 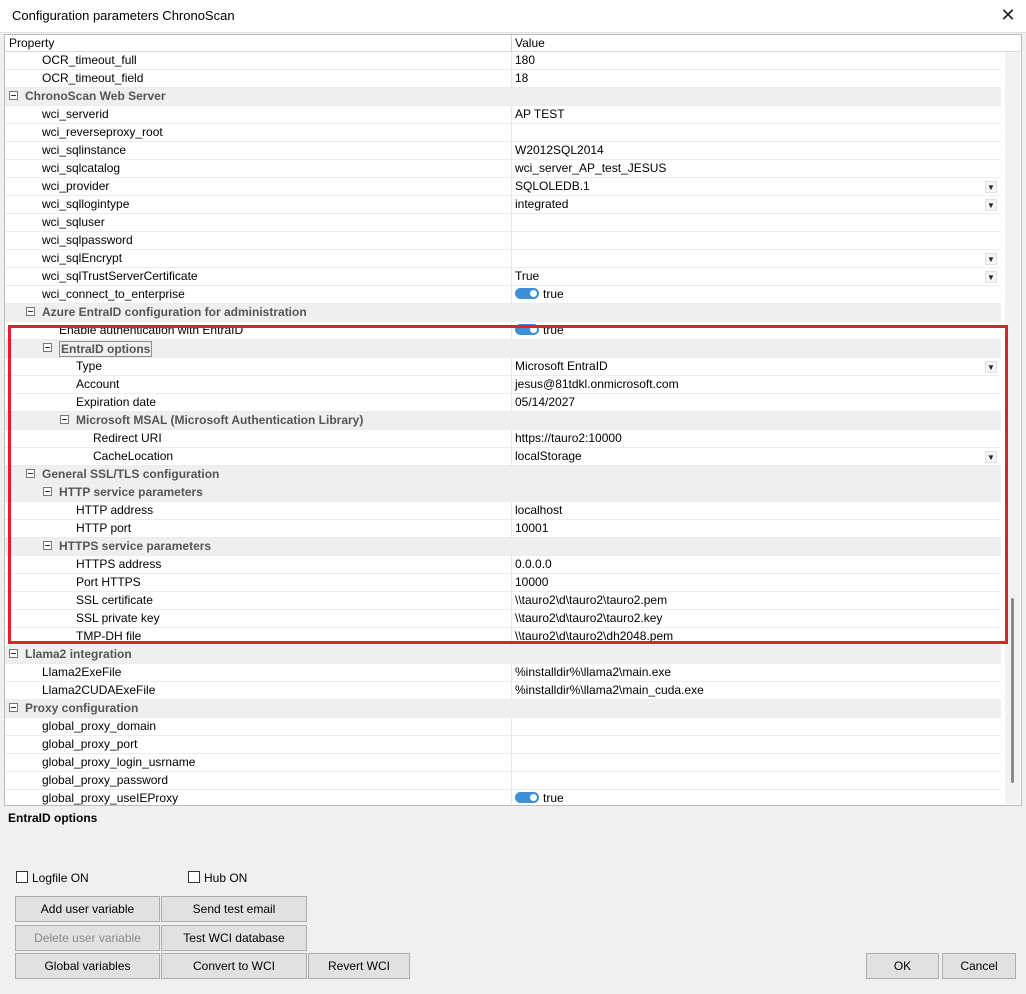 What do you see at coordinates (87, 938) in the screenshot?
I see `delete-user-variable-button: Delete user variable` at bounding box center [87, 938].